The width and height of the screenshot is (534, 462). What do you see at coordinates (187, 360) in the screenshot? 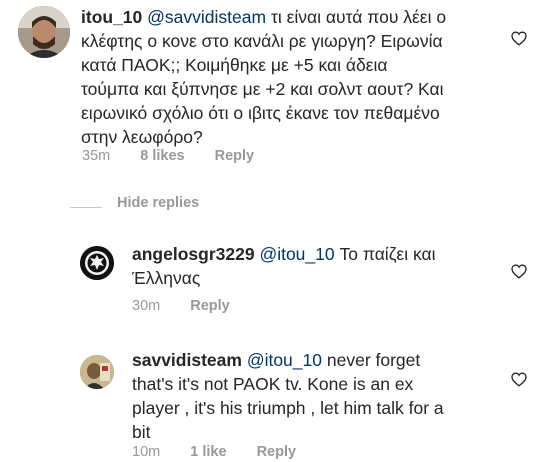
I see `comment-username: savvidisteam` at bounding box center [187, 360].